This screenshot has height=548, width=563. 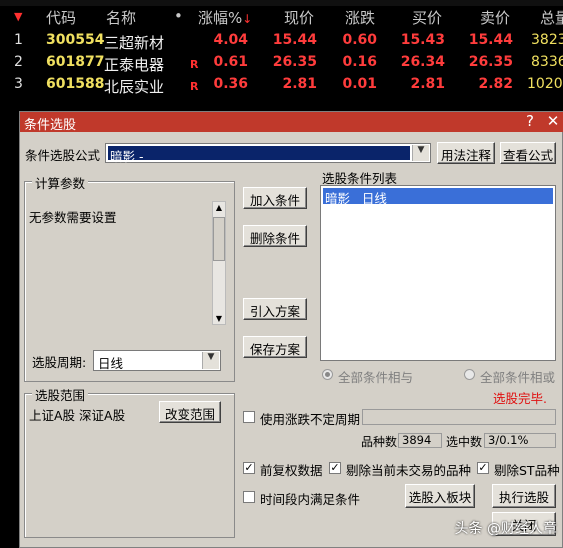 I want to click on progress-field, so click(x=459, y=417).